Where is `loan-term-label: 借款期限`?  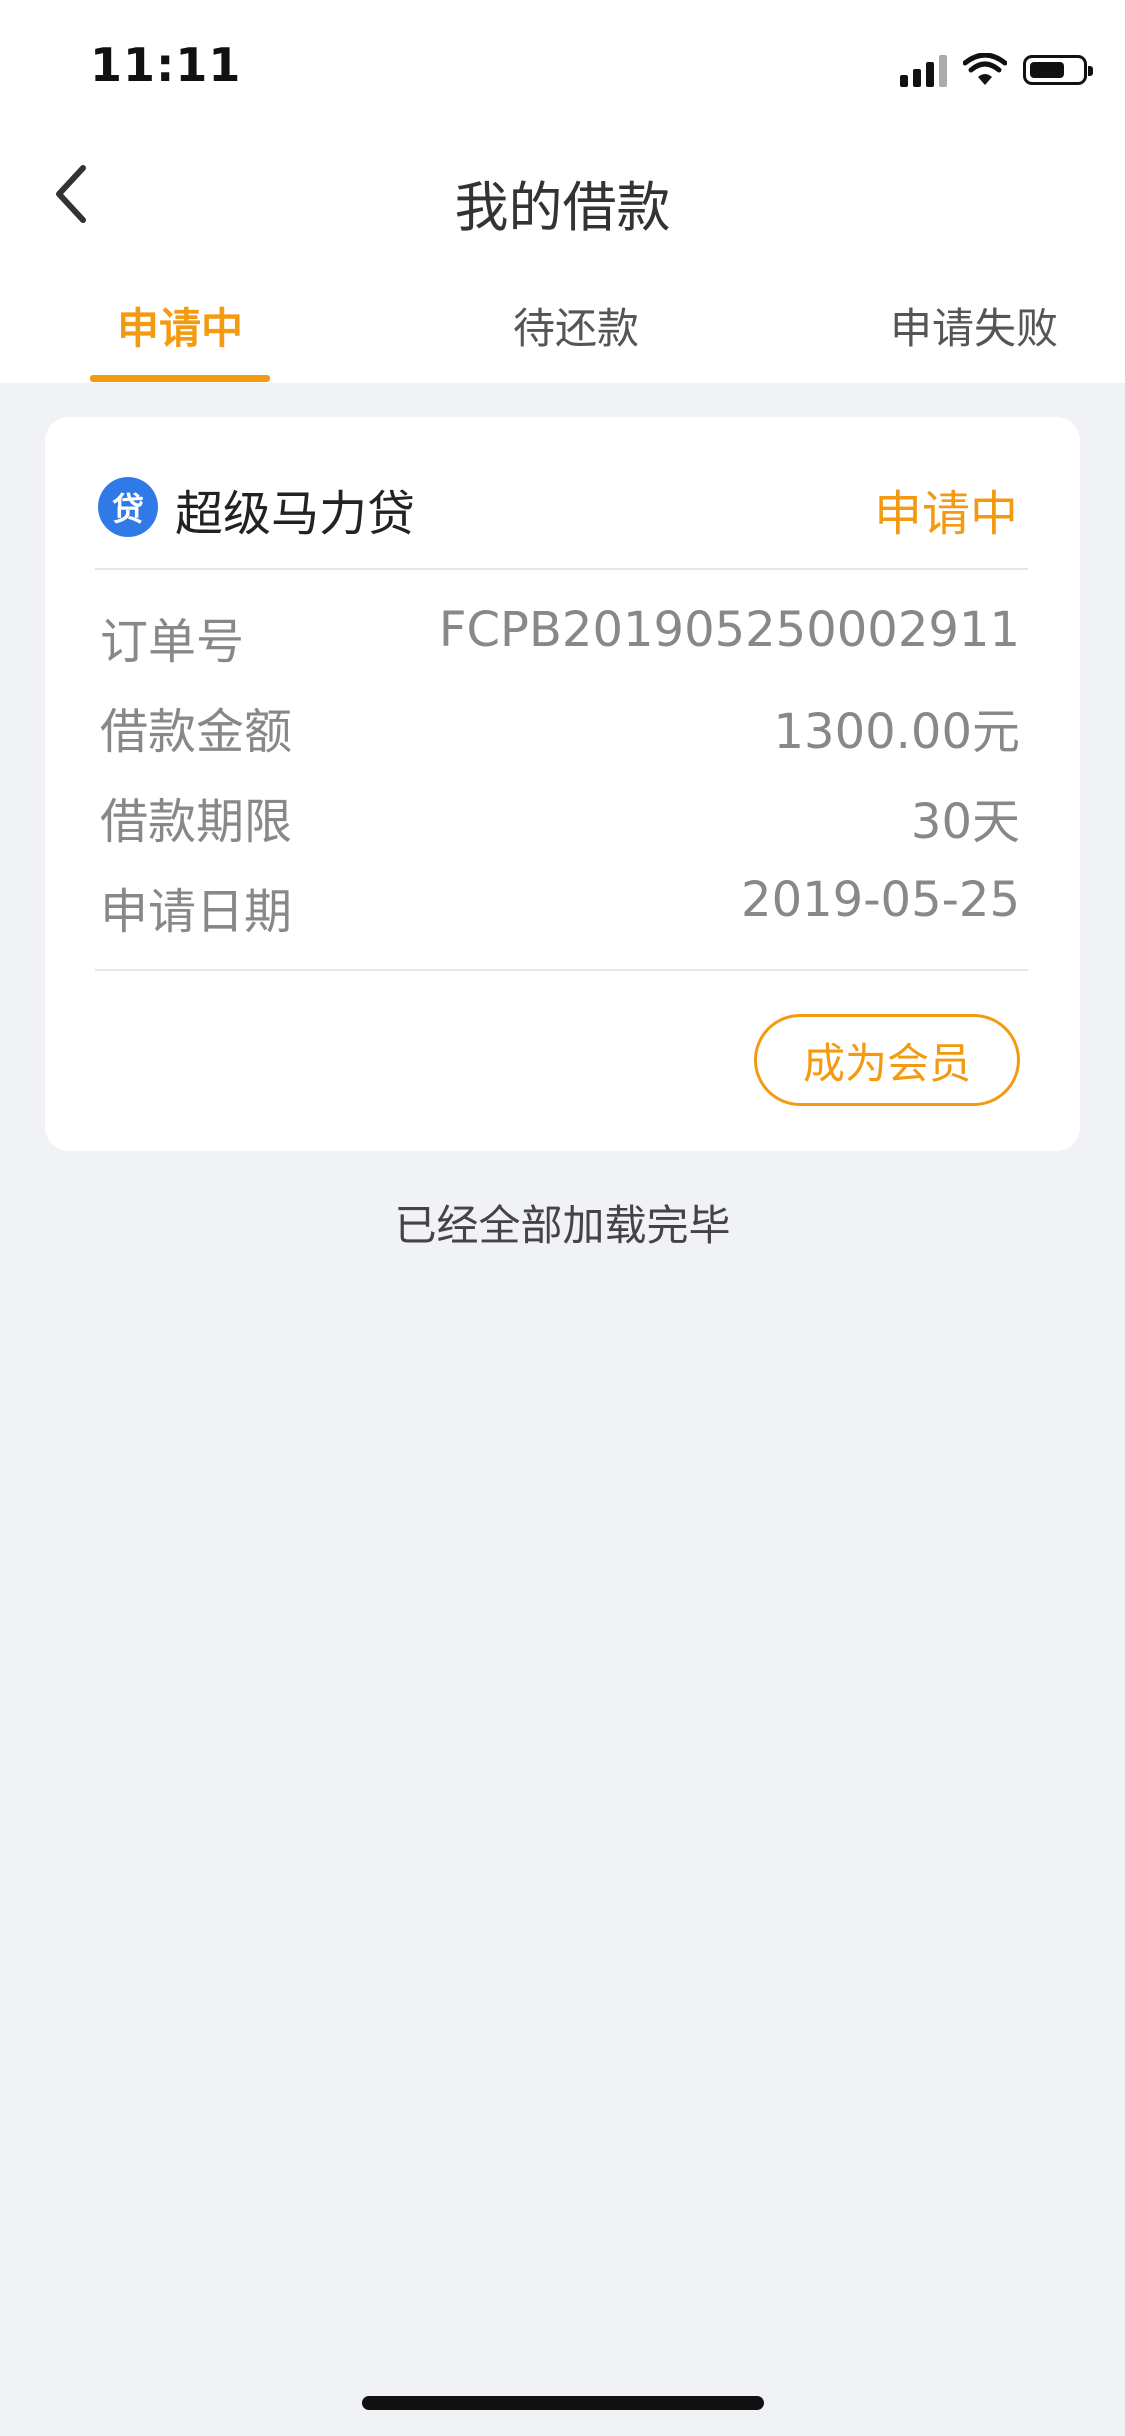
loan-term-label: 借款期限 is located at coordinates (196, 822).